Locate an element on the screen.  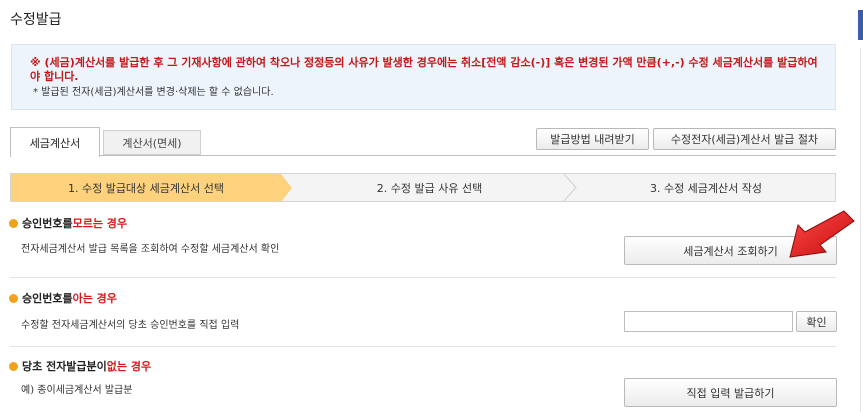
section-title-emphasis: 없는 경우 is located at coordinates (129, 366).